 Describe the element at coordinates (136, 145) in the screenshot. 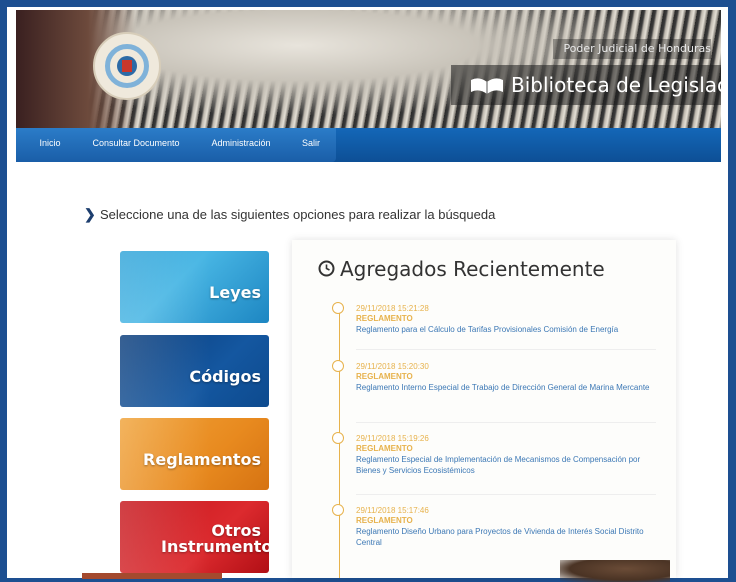

I see `nav-item-consultar-documento: Consultar Documento` at that location.